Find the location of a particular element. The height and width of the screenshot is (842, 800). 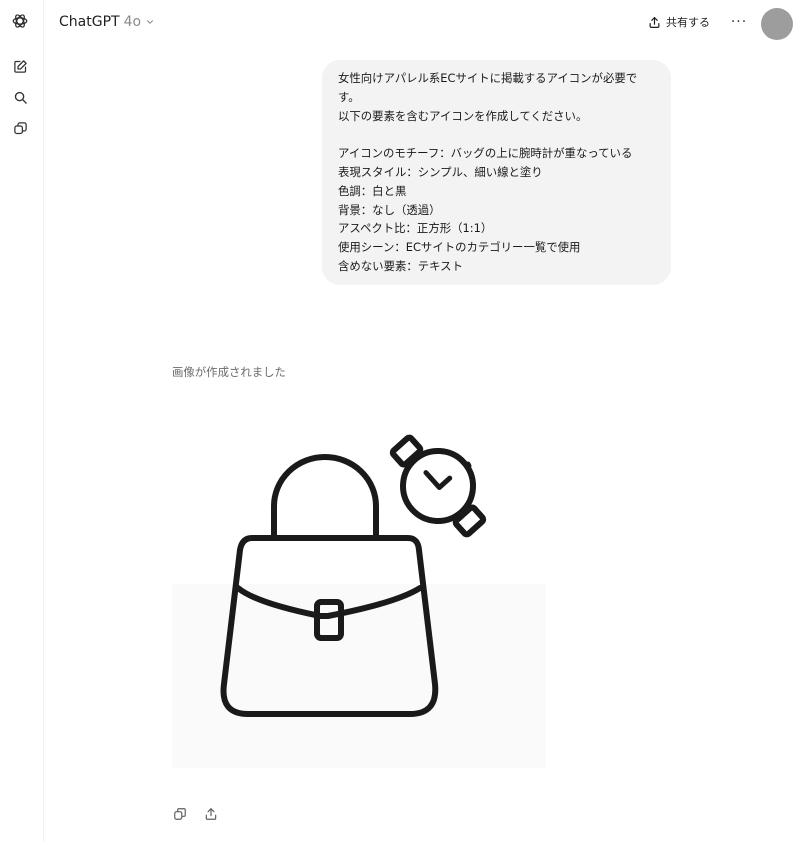

avatar is located at coordinates (777, 24).